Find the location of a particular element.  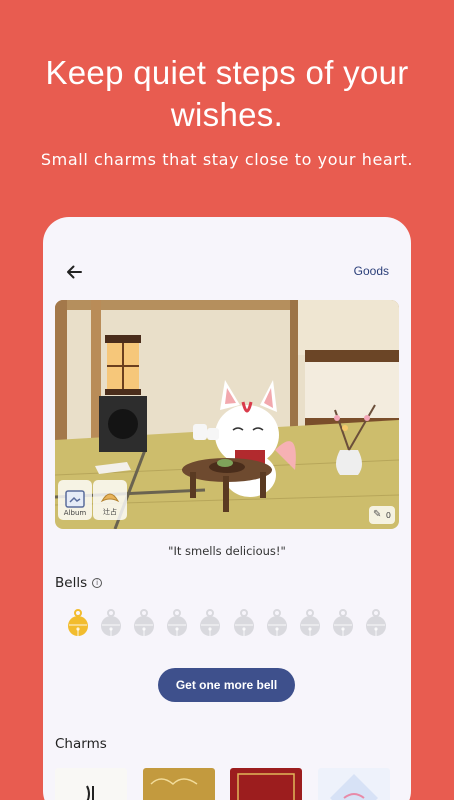

bells-header: Bells i is located at coordinates (79, 583).